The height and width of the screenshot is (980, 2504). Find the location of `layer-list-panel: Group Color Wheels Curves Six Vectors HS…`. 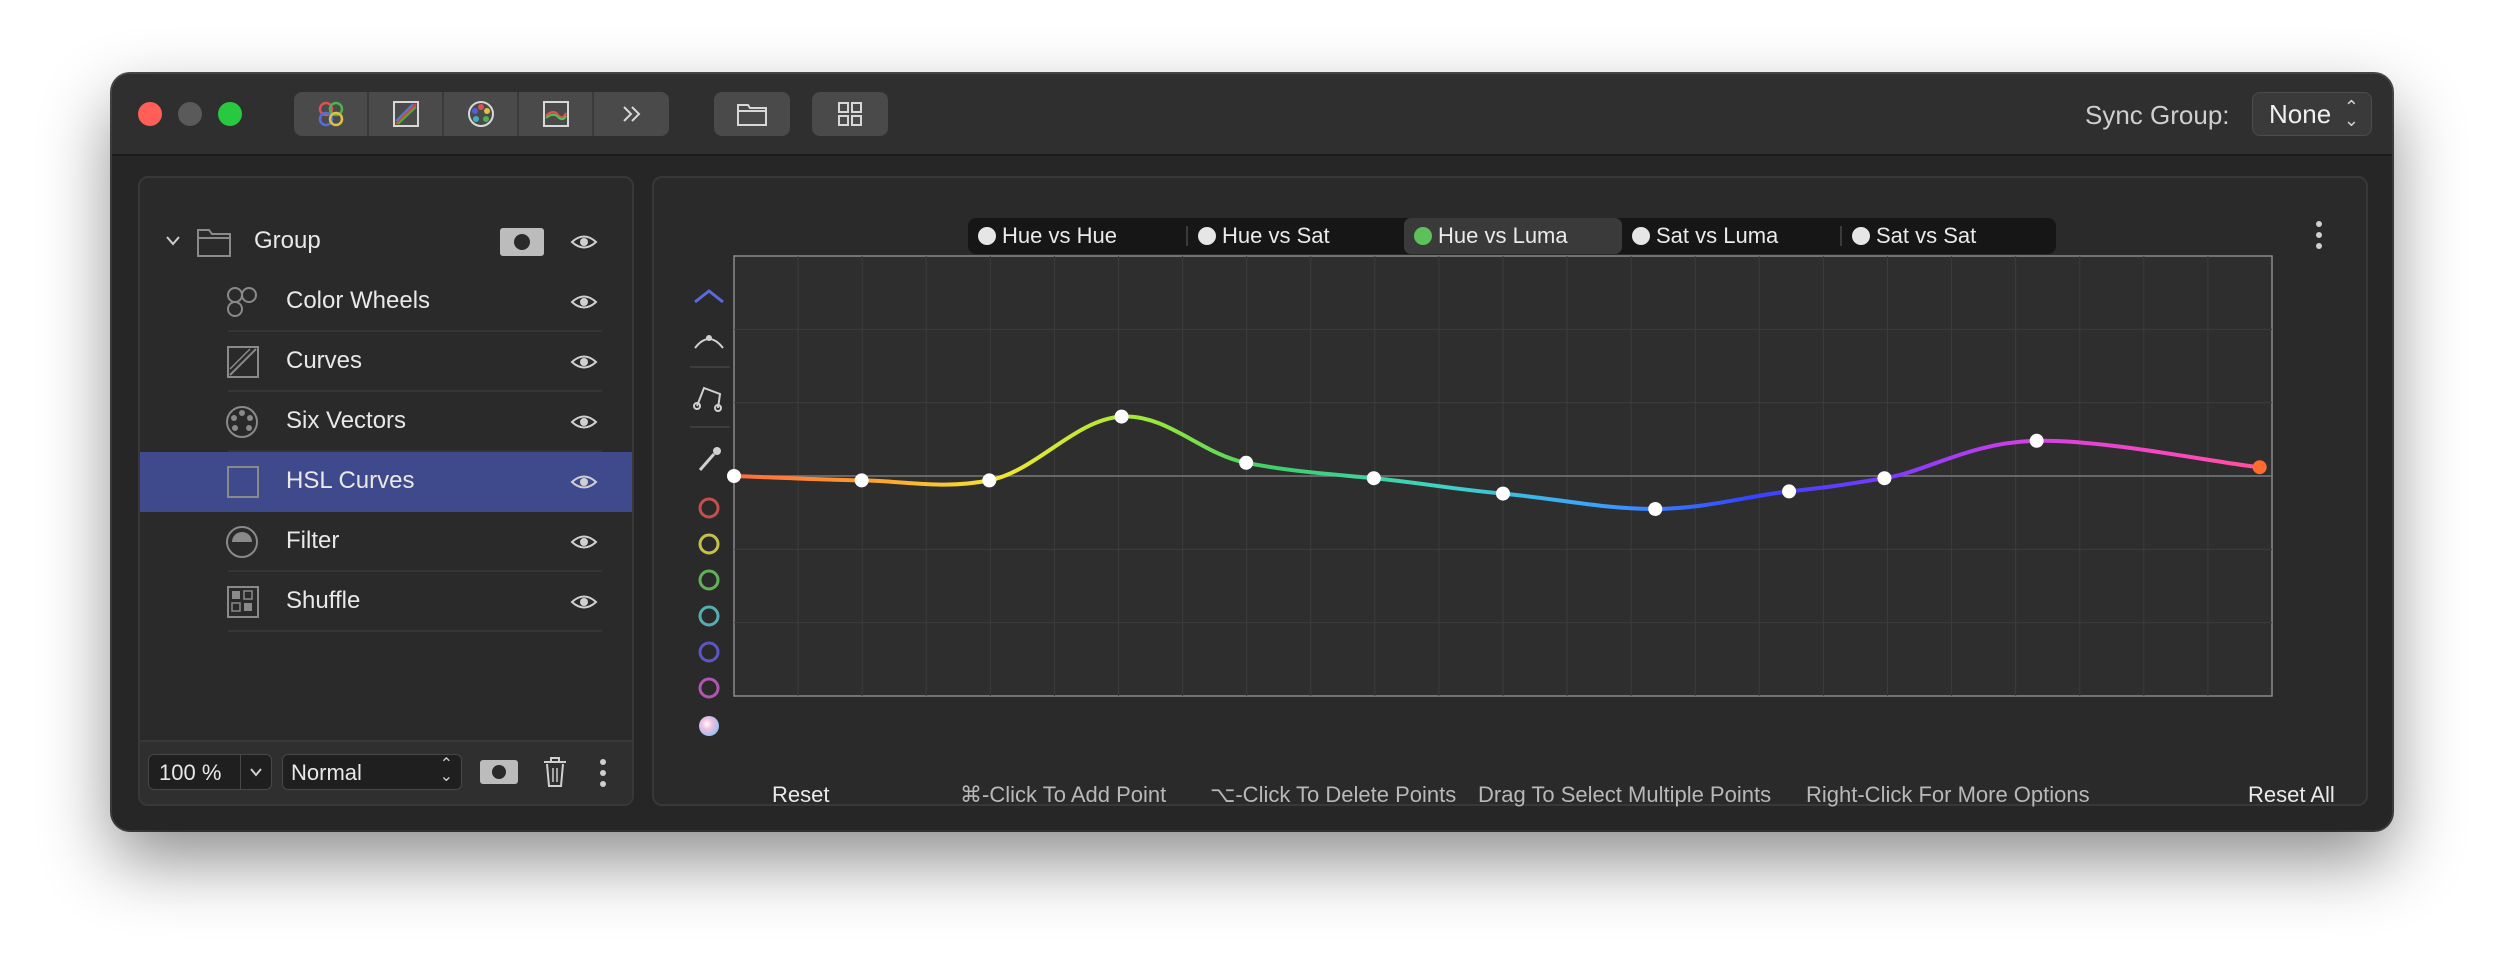

layer-list-panel: Group Color Wheels Curves Six Vectors HS… is located at coordinates (386, 491).